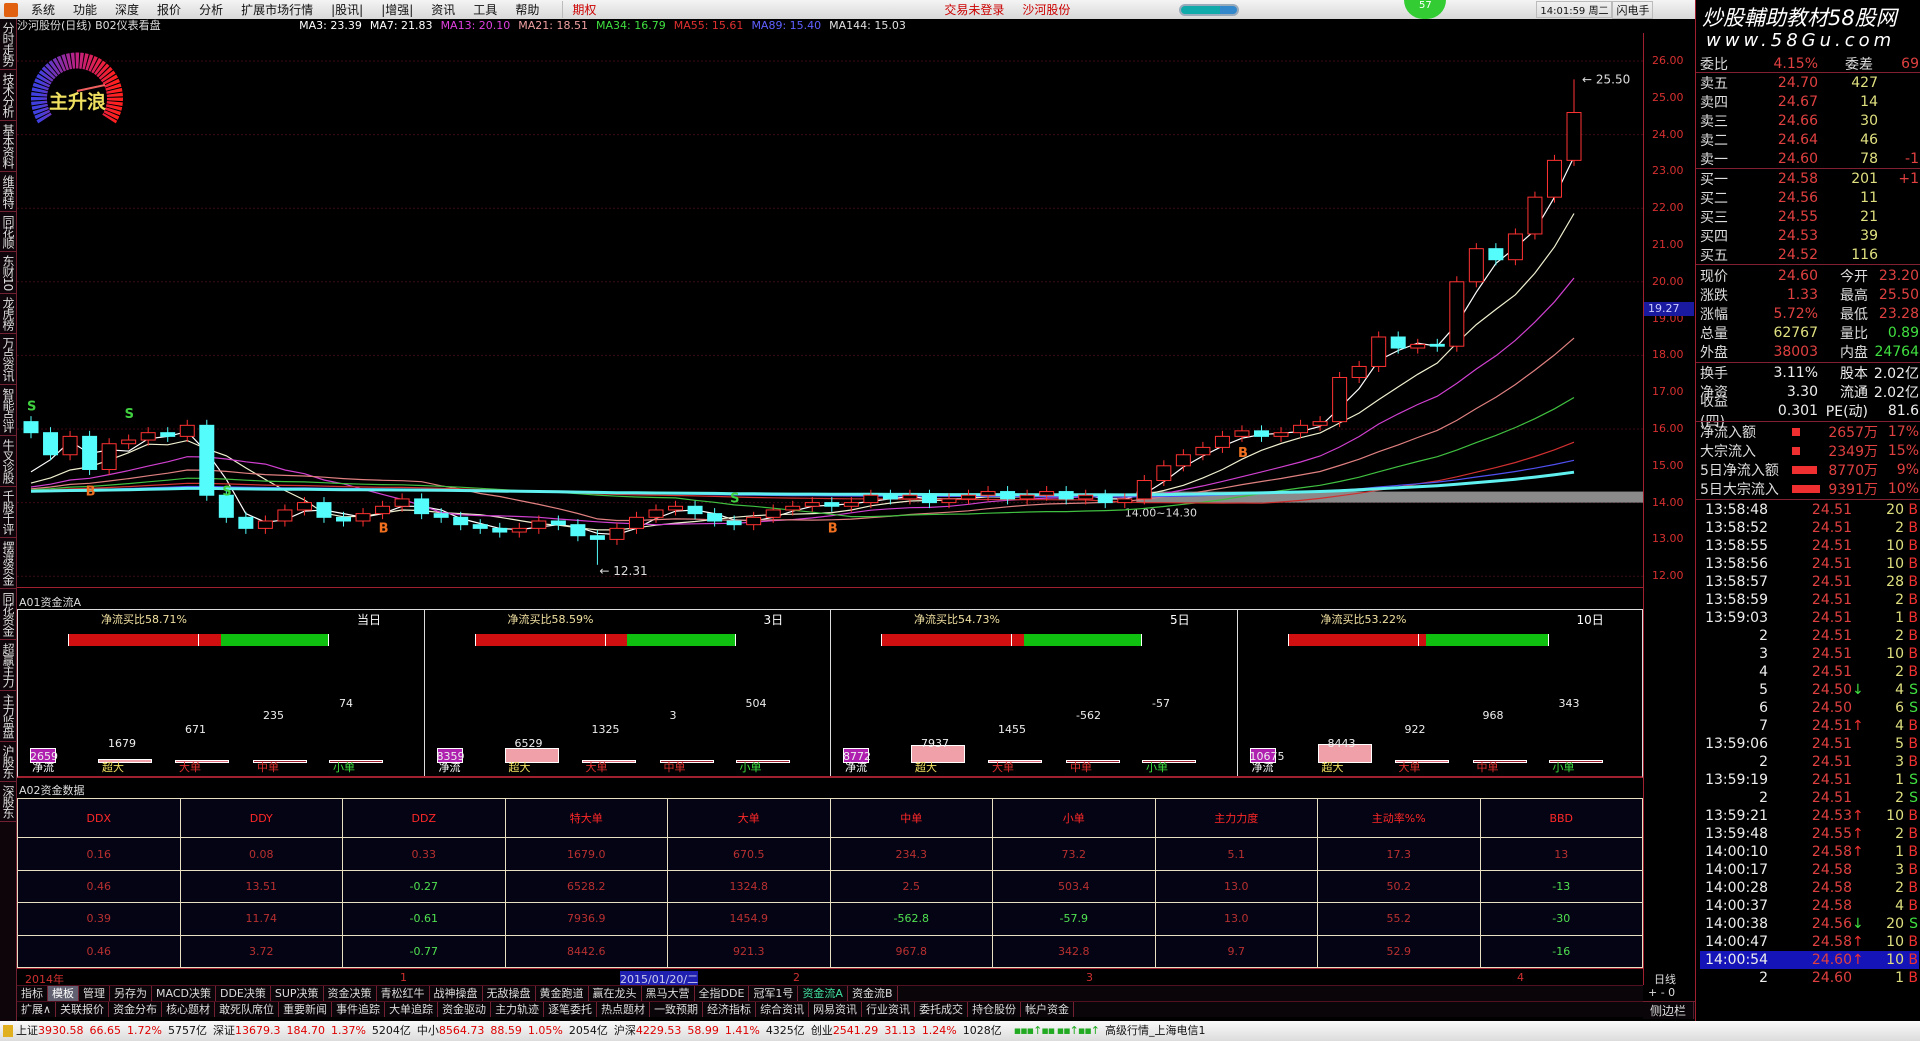 The image size is (1920, 1041). Describe the element at coordinates (8, 44) in the screenshot. I see `left-tab: 分时走势` at that location.